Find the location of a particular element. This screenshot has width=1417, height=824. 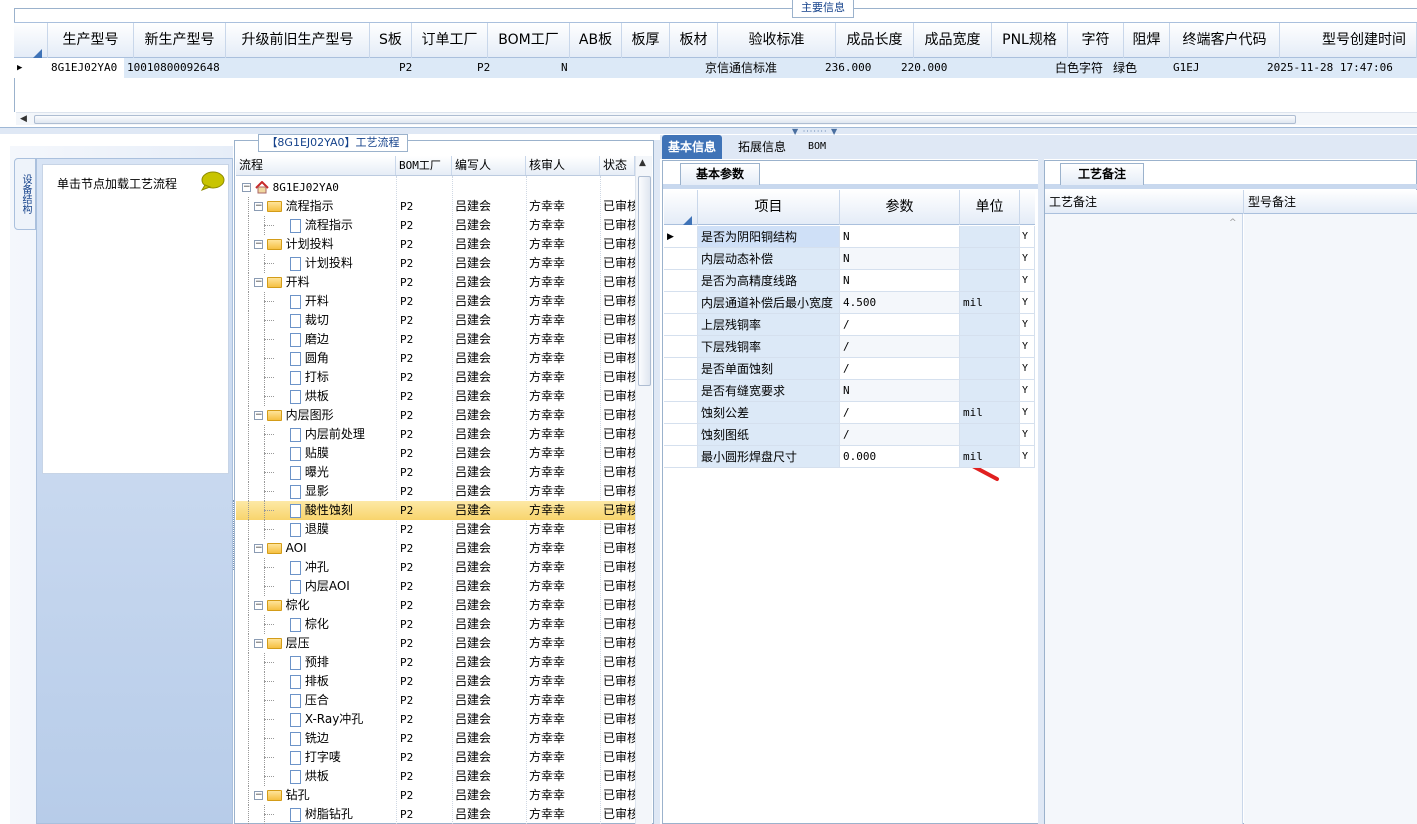

column-header: PNL规格 is located at coordinates (1030, 40).